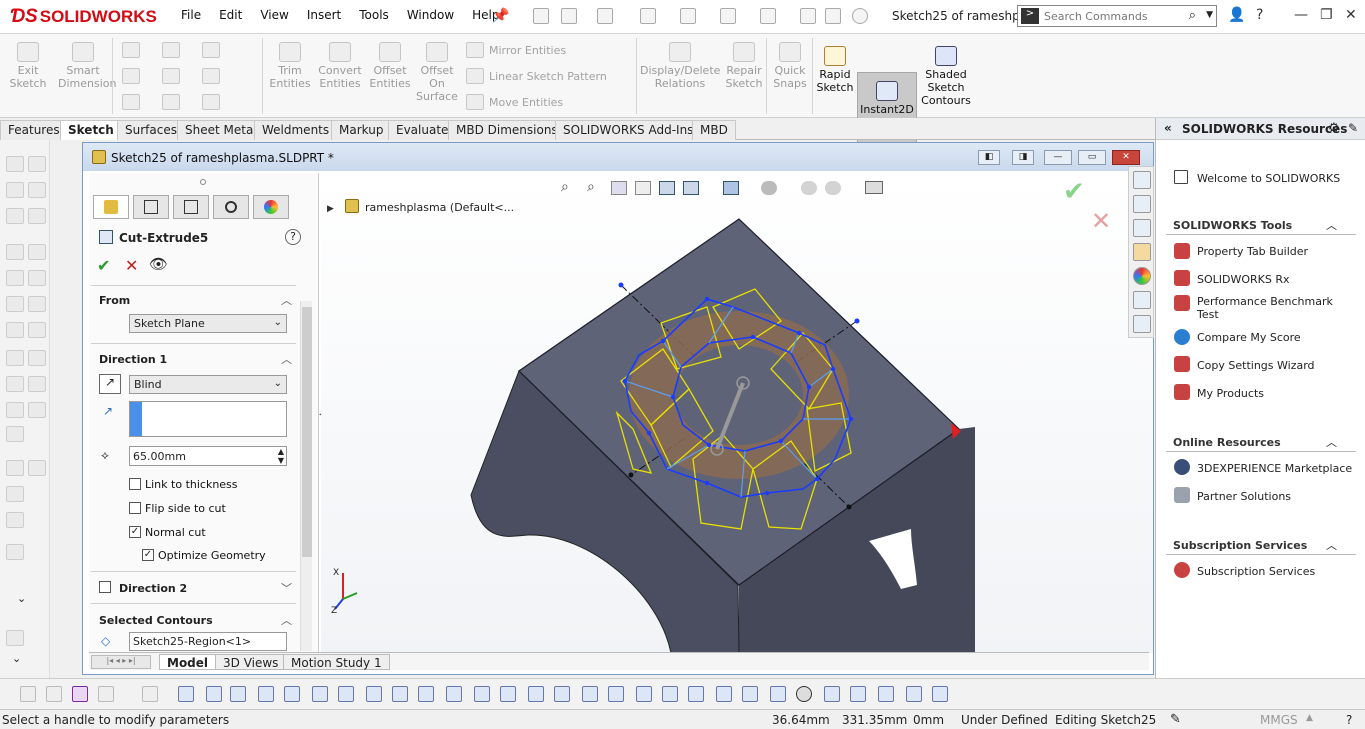 The height and width of the screenshot is (729, 1365). Describe the element at coordinates (569, 16) in the screenshot. I see `new-document-icon` at that location.